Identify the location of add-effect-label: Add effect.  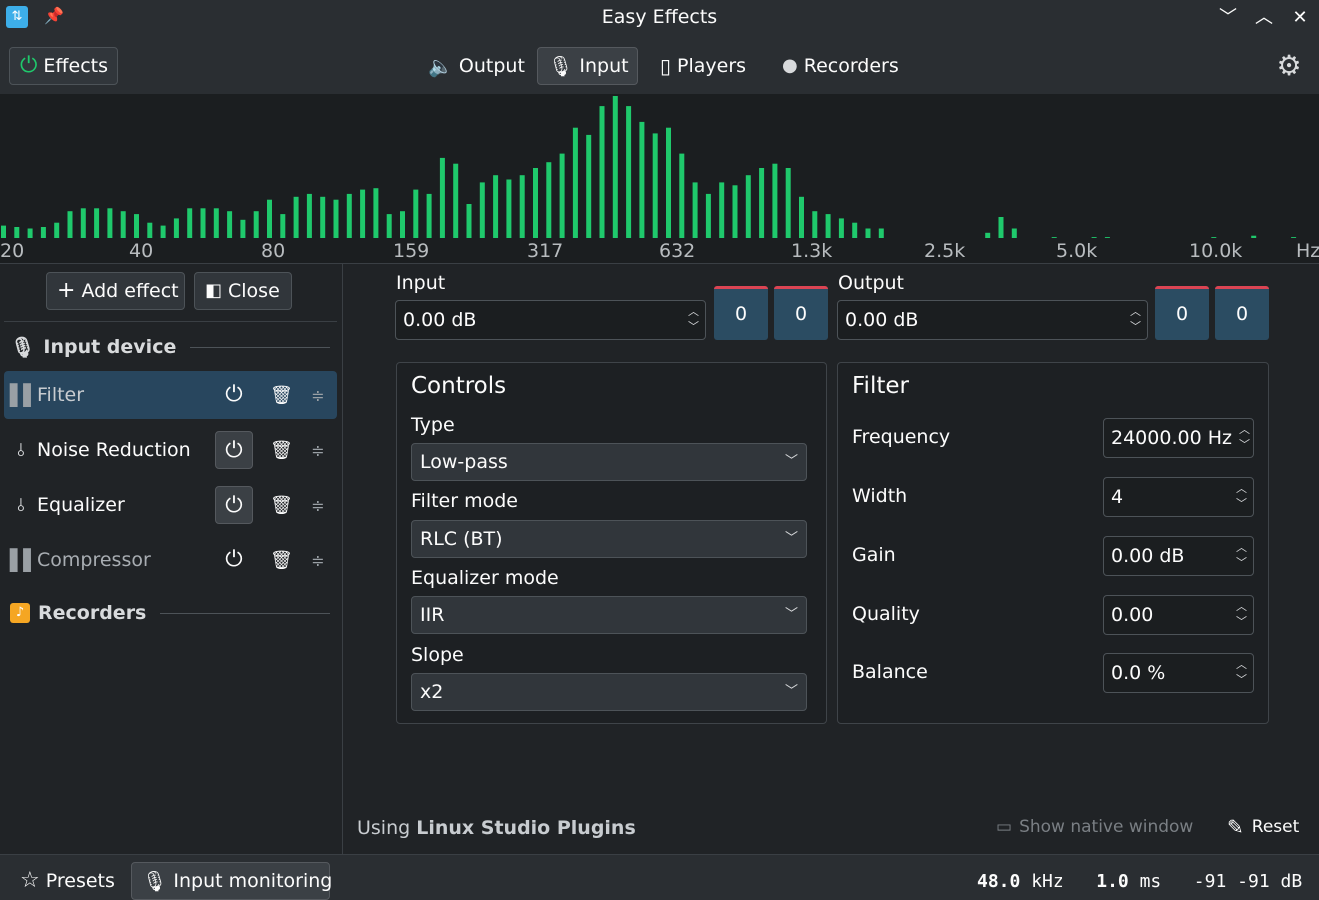
(130, 291).